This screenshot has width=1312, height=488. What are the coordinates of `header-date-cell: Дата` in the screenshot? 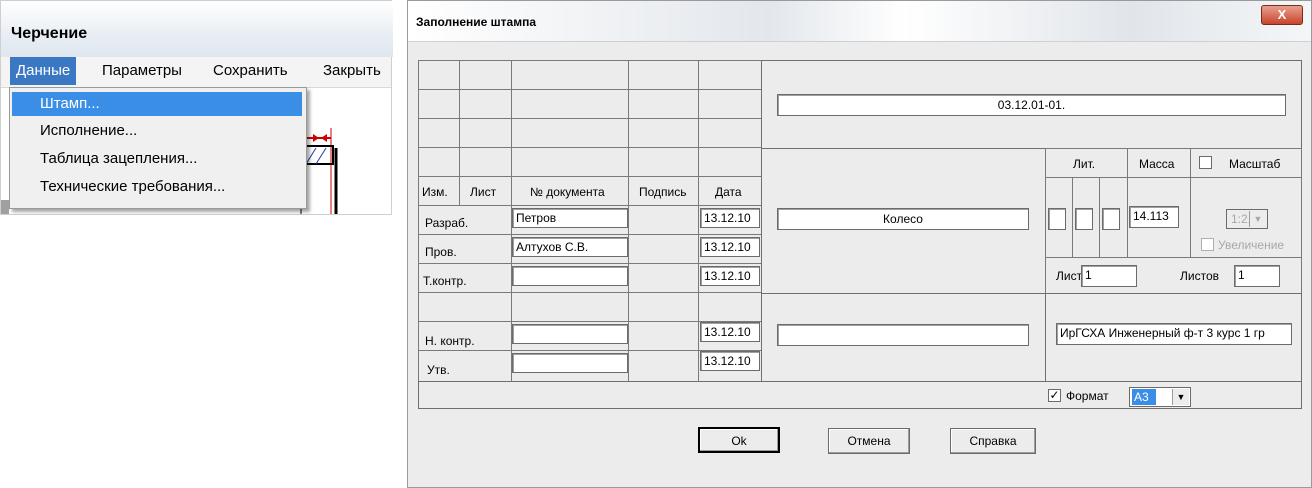 It's located at (730, 191).